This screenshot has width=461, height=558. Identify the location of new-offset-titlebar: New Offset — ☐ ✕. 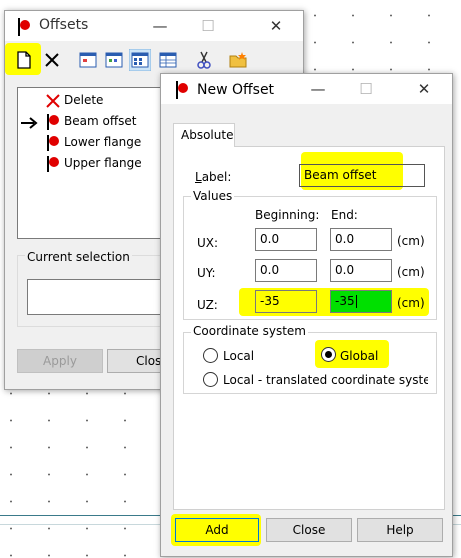
(306, 89).